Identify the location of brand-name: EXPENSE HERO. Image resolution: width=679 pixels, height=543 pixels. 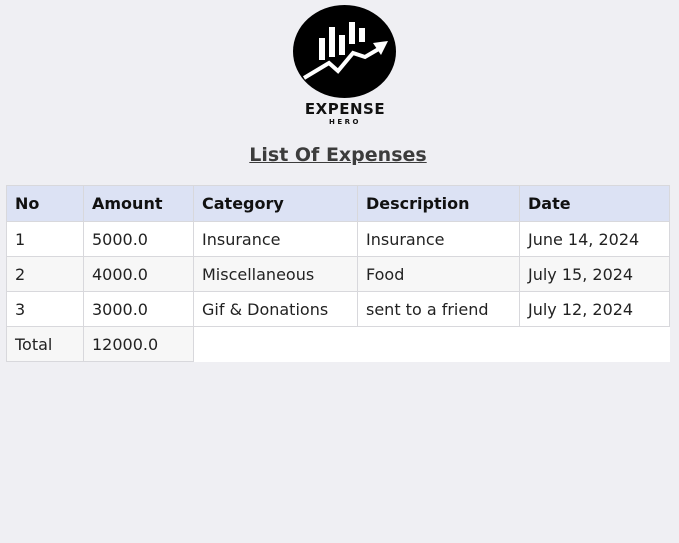
(345, 113).